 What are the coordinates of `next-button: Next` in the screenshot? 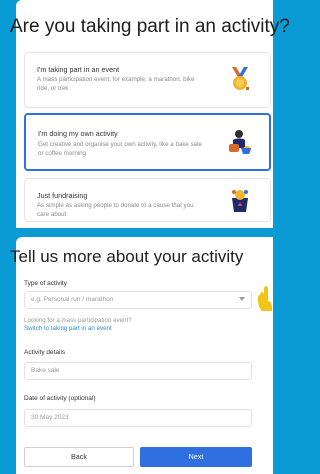 It's located at (196, 457).